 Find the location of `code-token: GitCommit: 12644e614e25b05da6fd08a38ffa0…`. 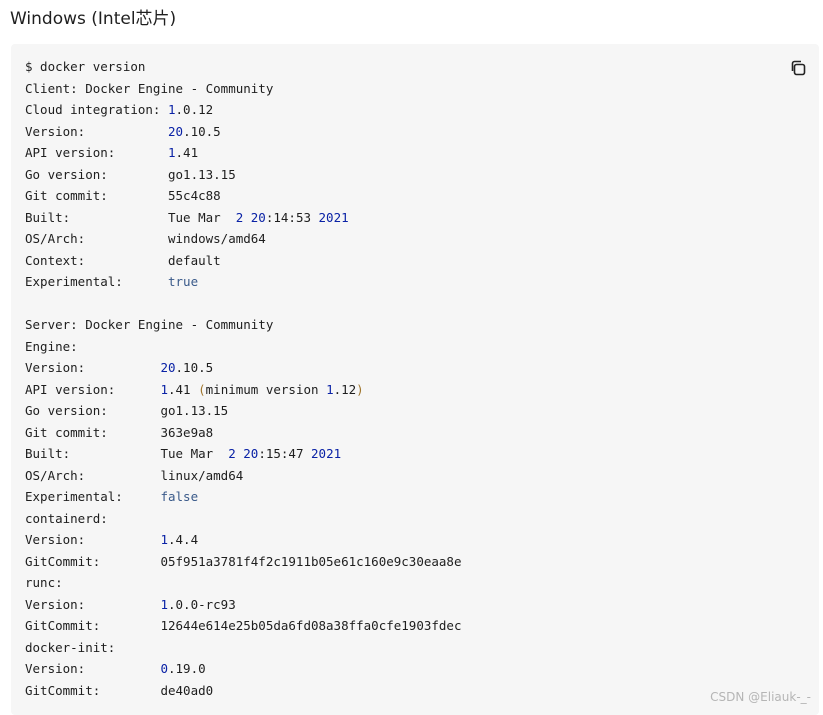

code-token: GitCommit: 12644e614e25b05da6fd08a38ffa0… is located at coordinates (243, 625).